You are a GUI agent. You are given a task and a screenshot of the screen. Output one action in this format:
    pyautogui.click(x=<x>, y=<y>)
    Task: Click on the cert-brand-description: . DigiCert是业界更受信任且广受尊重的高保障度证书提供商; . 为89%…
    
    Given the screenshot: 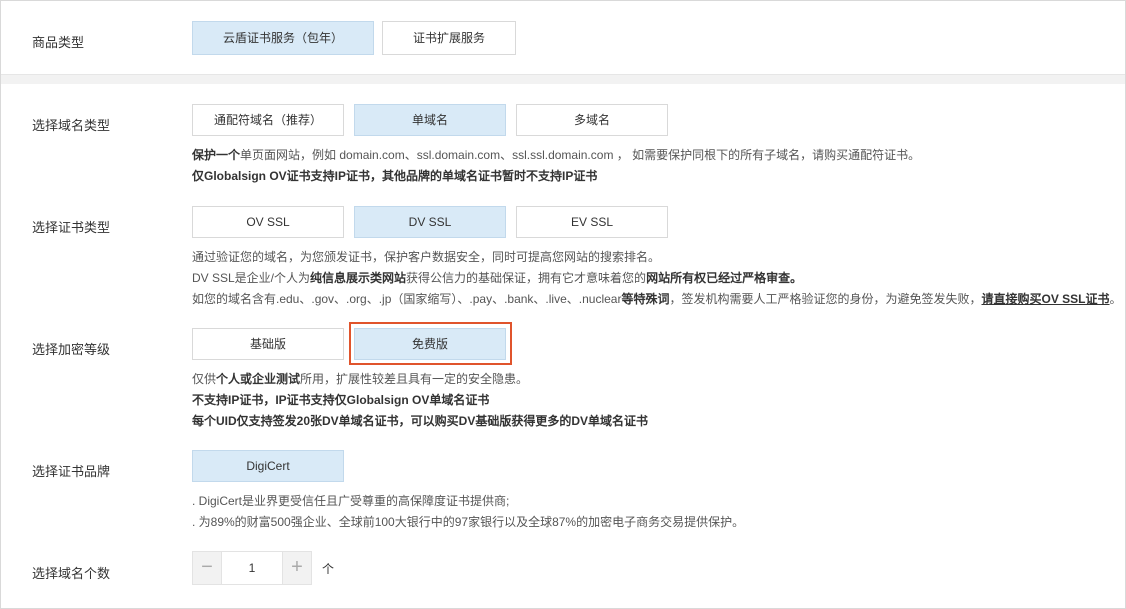 What is the action you would take?
    pyautogui.click(x=468, y=512)
    